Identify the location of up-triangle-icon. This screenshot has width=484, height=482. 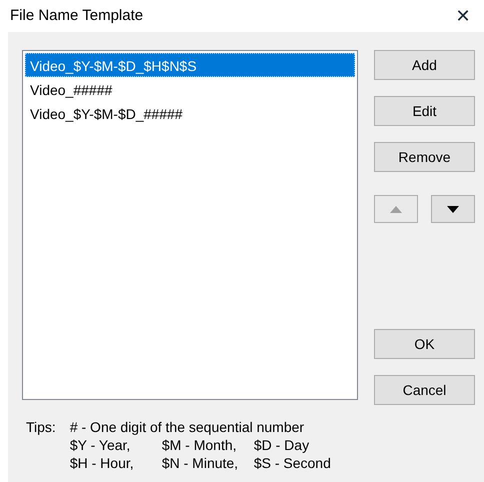
(396, 209).